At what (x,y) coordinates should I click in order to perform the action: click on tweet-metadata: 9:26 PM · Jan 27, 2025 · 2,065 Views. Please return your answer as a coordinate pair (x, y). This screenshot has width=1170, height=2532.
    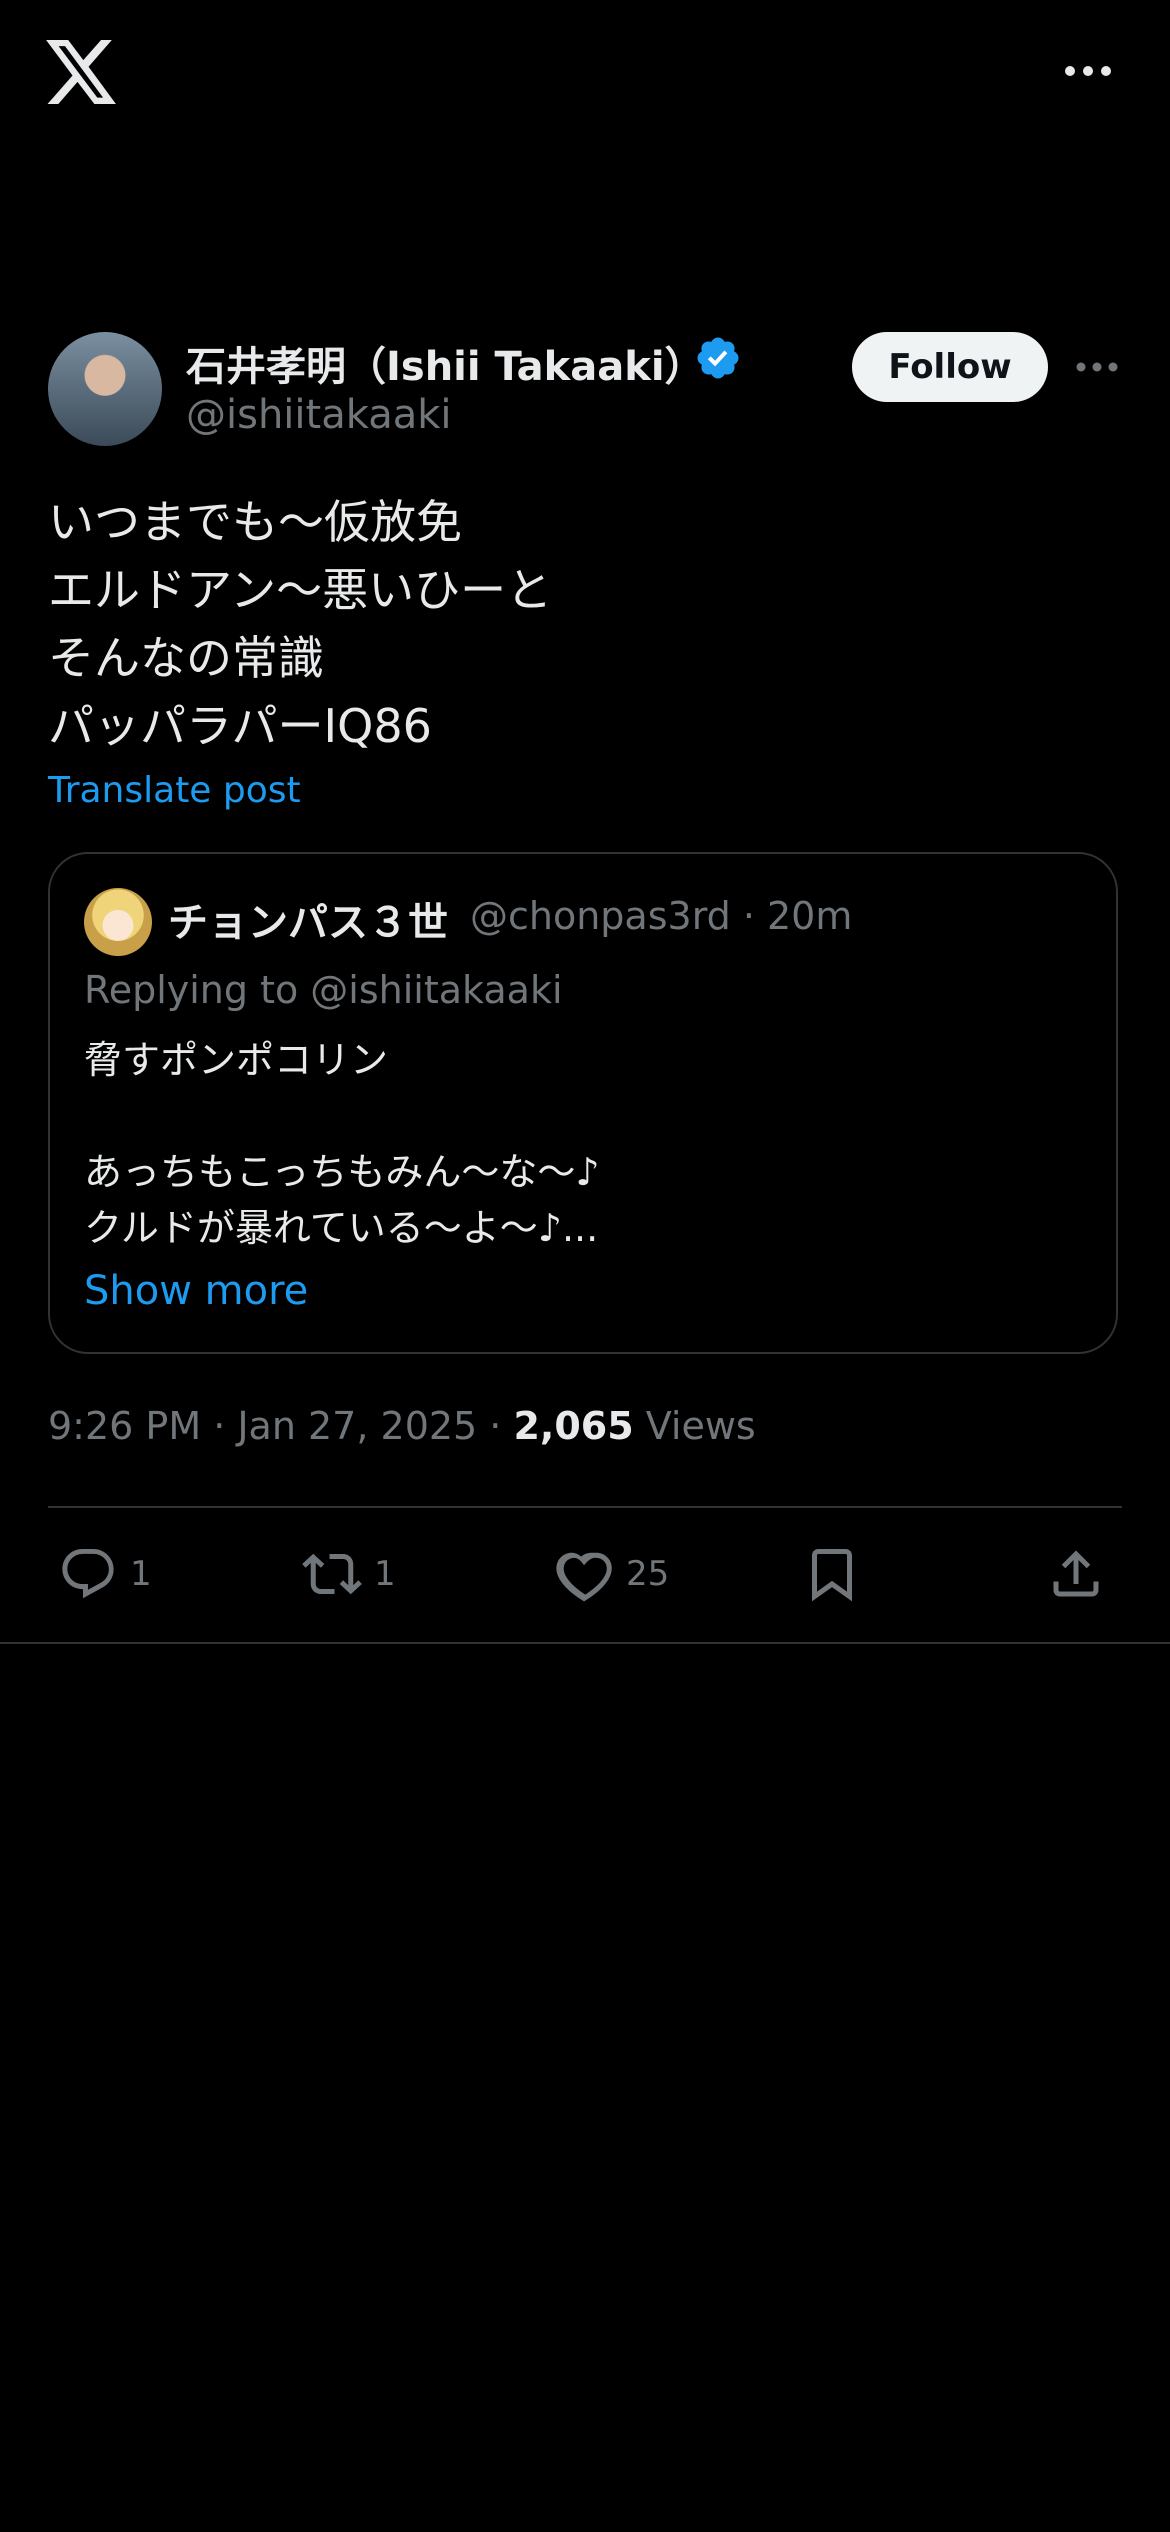
    Looking at the image, I should click on (402, 1426).